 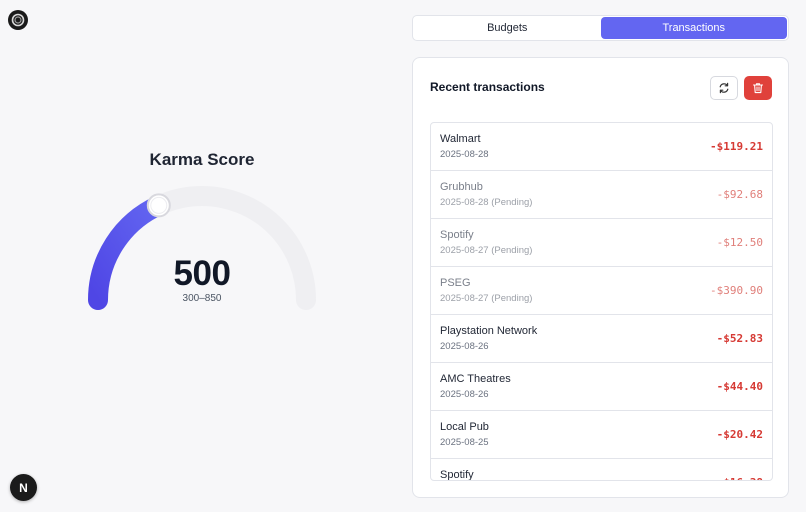 I want to click on transaction-name: AMC Theatres, so click(x=475, y=379).